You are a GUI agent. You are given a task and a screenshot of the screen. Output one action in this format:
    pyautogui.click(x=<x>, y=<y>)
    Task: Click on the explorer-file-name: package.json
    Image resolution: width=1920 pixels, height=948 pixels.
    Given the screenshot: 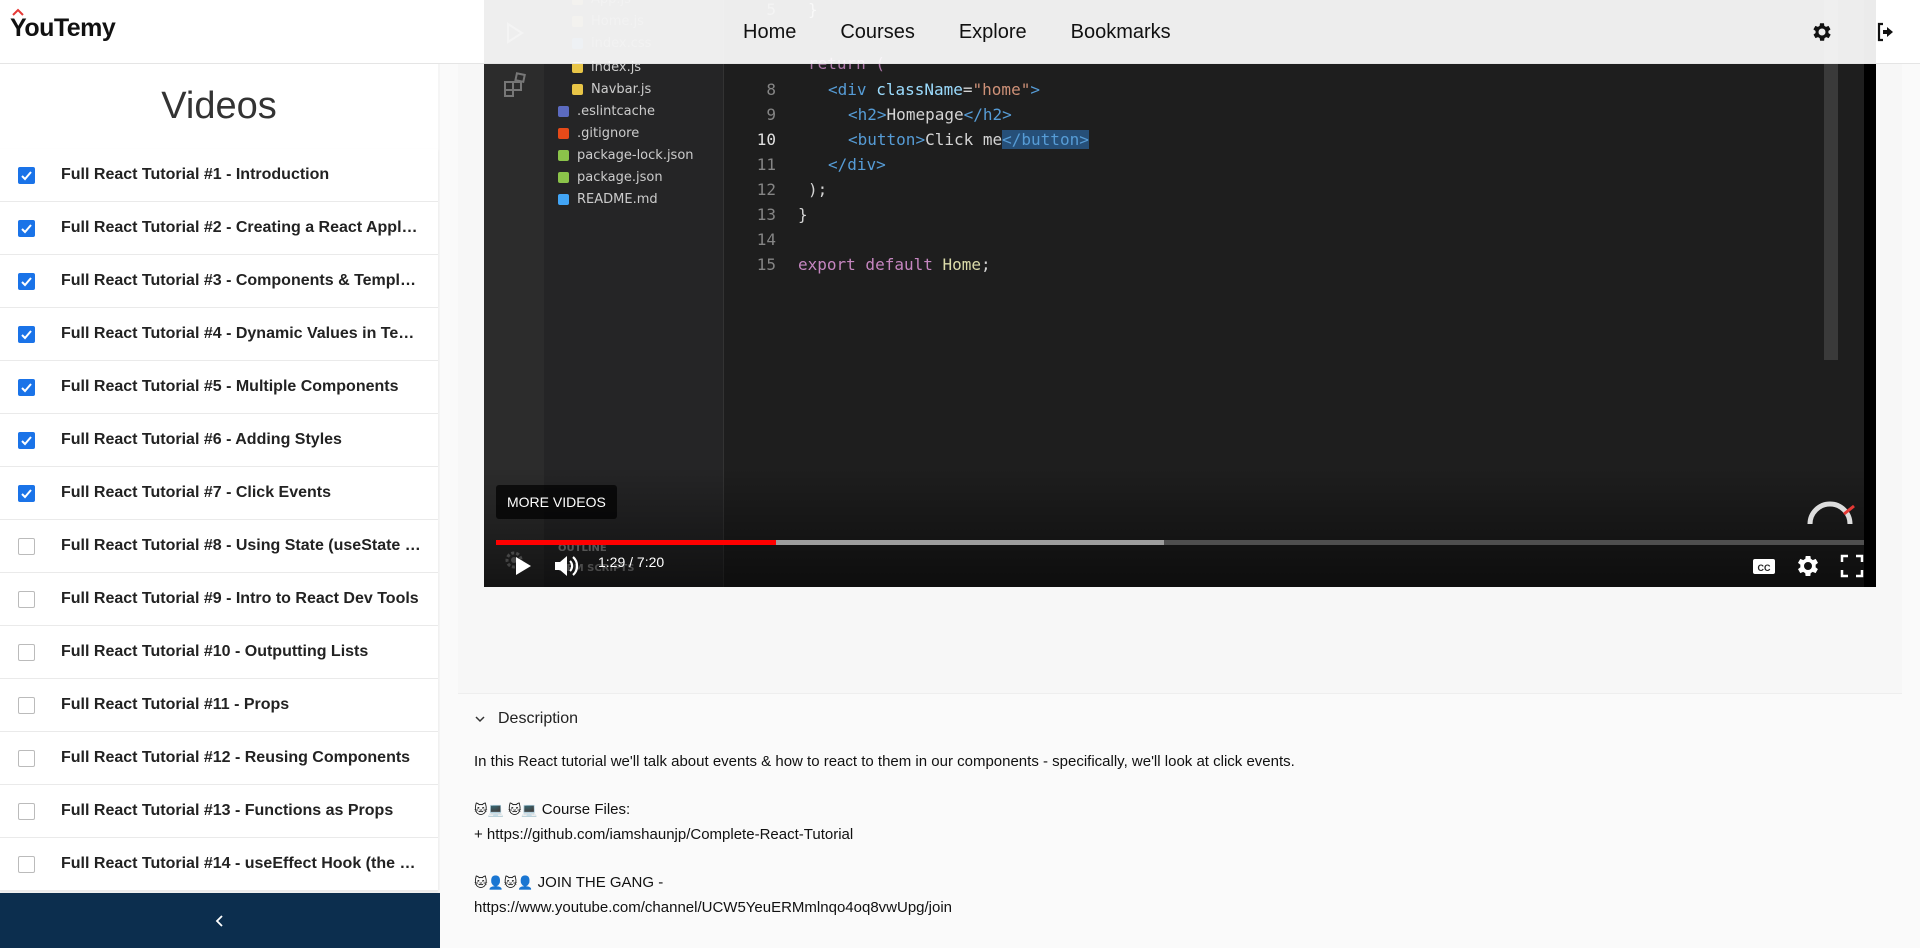 What is the action you would take?
    pyautogui.click(x=620, y=177)
    